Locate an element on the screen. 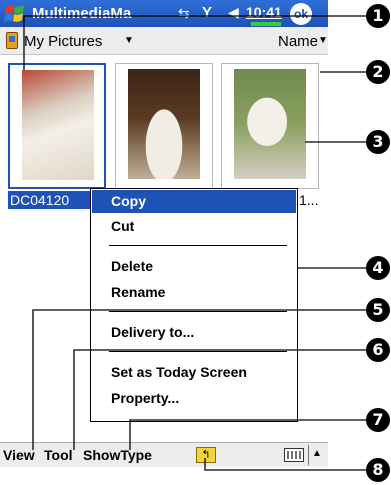 This screenshot has height=485, width=391. callout-number: 5 is located at coordinates (378, 310).